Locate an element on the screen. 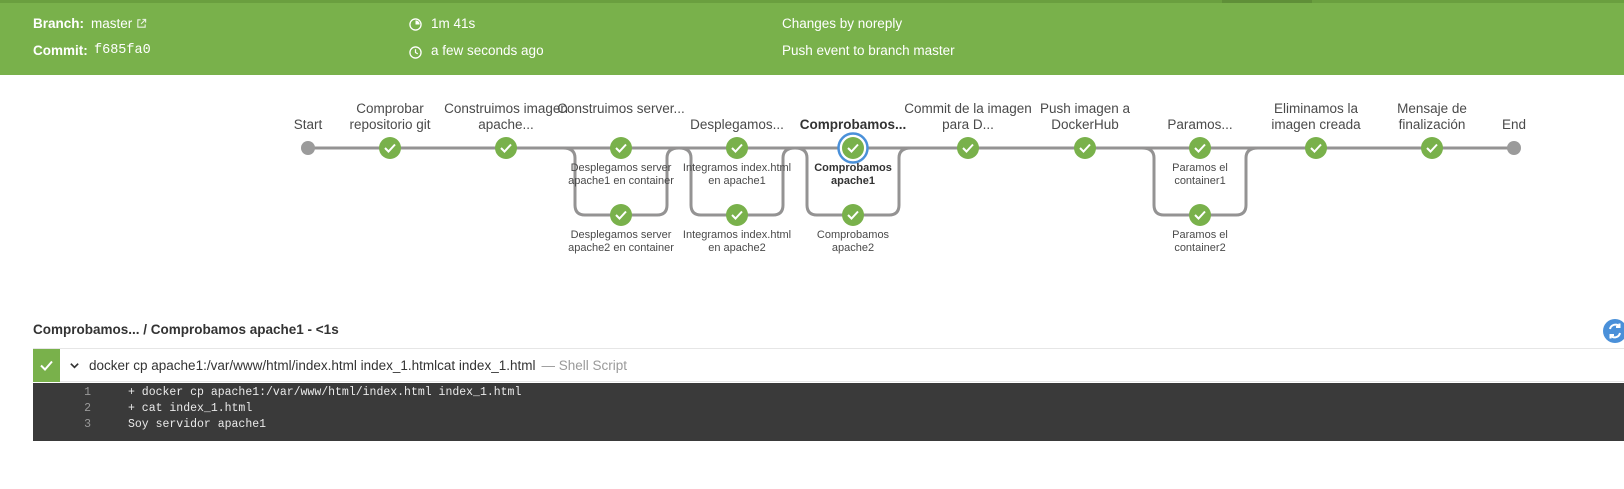 The width and height of the screenshot is (1624, 489). log-line-text: Soy servidor apache1 is located at coordinates (197, 424).